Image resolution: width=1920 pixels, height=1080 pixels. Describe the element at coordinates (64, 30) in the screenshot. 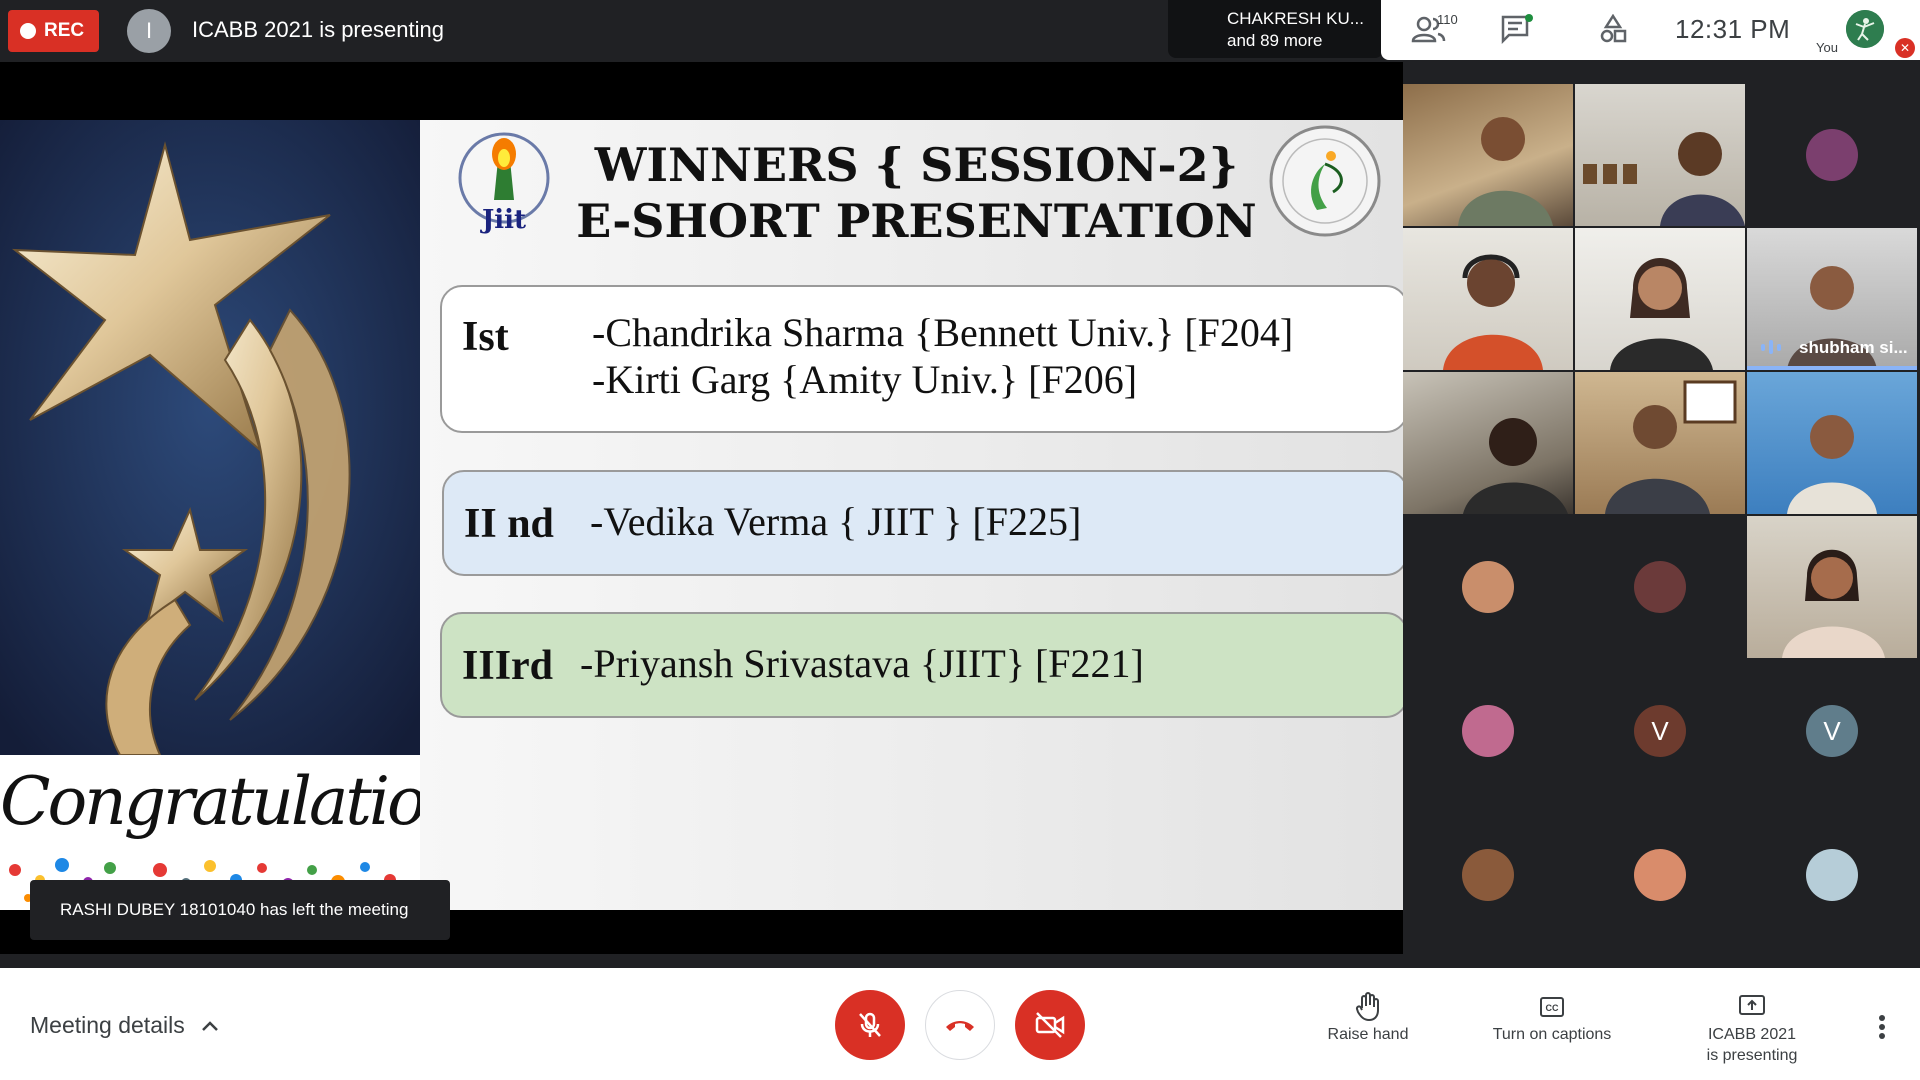

I see `recording-label: REC` at that location.